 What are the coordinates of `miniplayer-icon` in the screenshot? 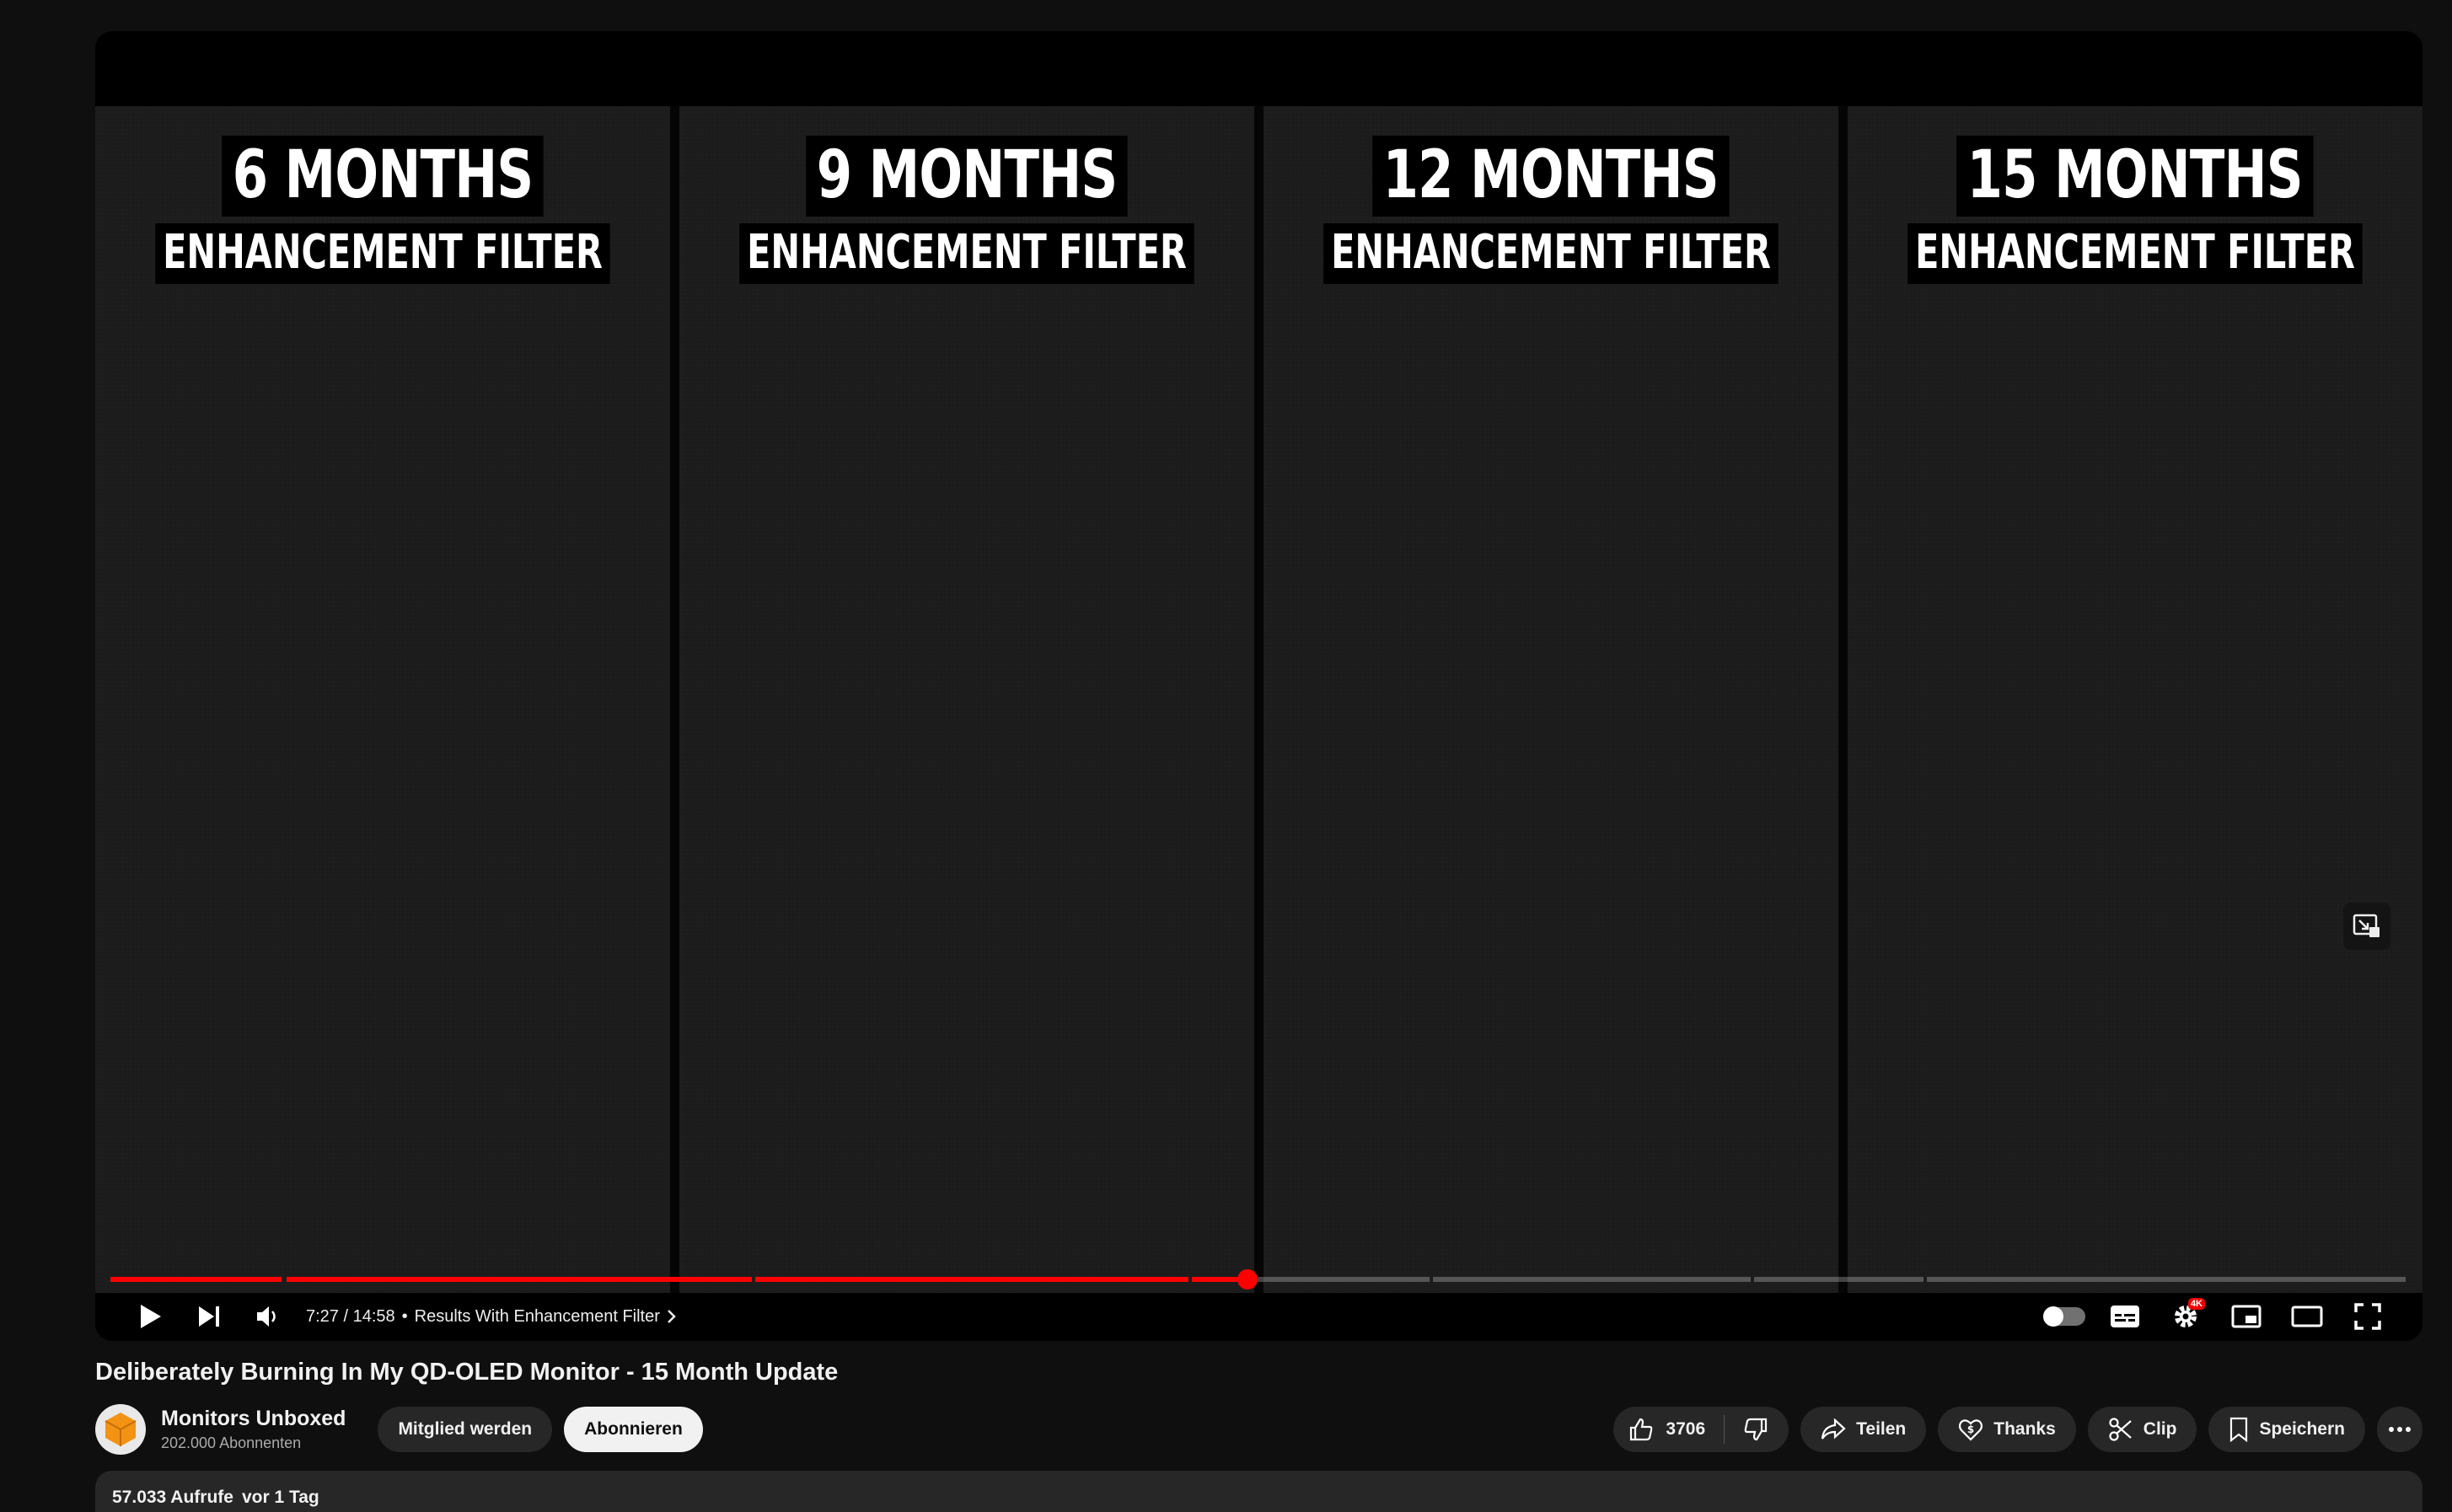 It's located at (2246, 1316).